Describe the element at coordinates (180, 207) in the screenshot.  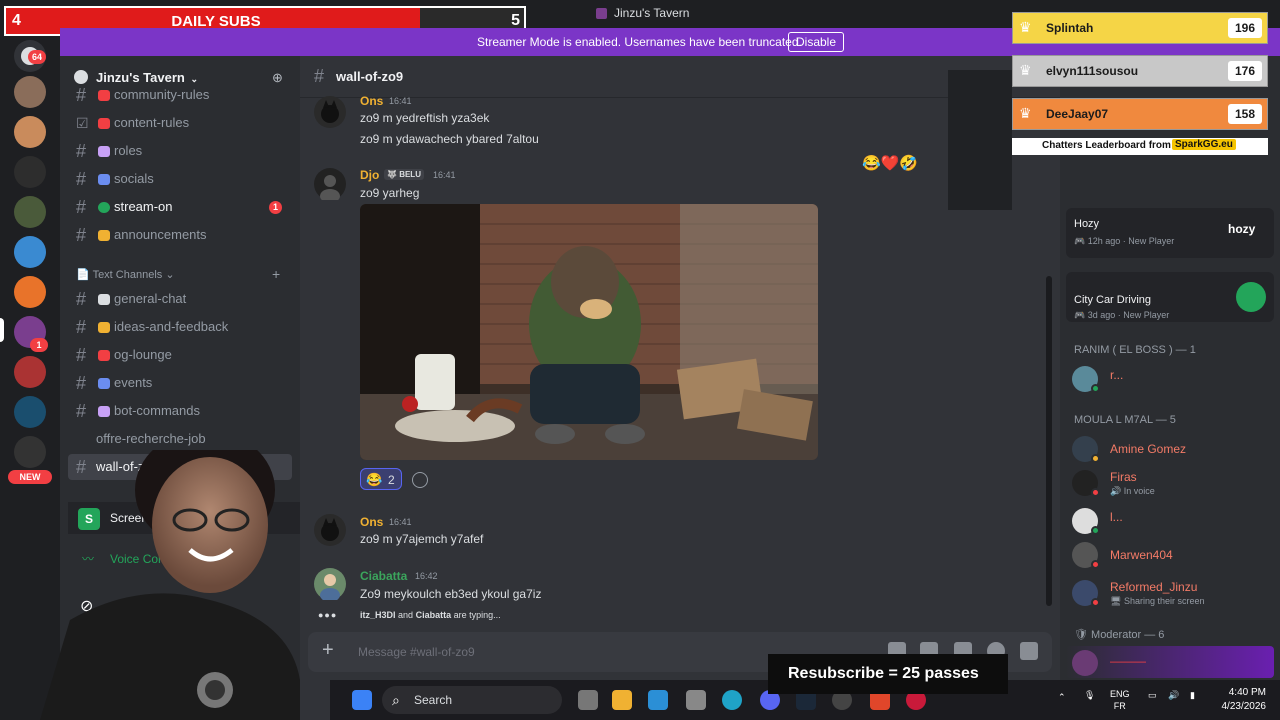
I see `channel-stream-on: # stream-on 1` at that location.